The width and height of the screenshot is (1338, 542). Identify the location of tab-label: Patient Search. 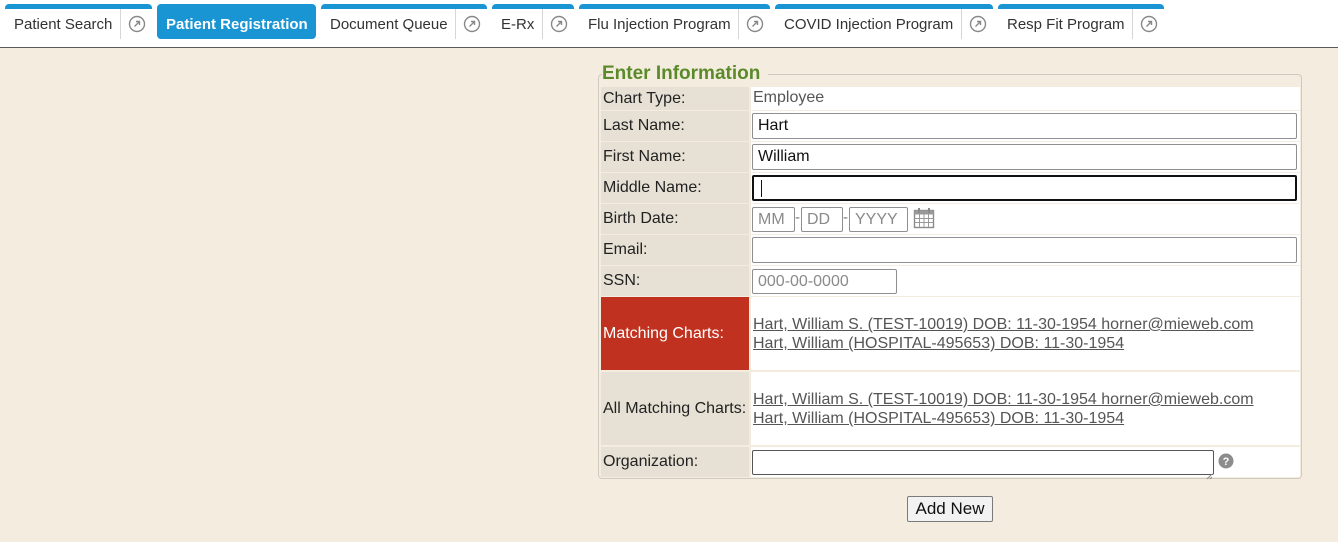
(63, 24).